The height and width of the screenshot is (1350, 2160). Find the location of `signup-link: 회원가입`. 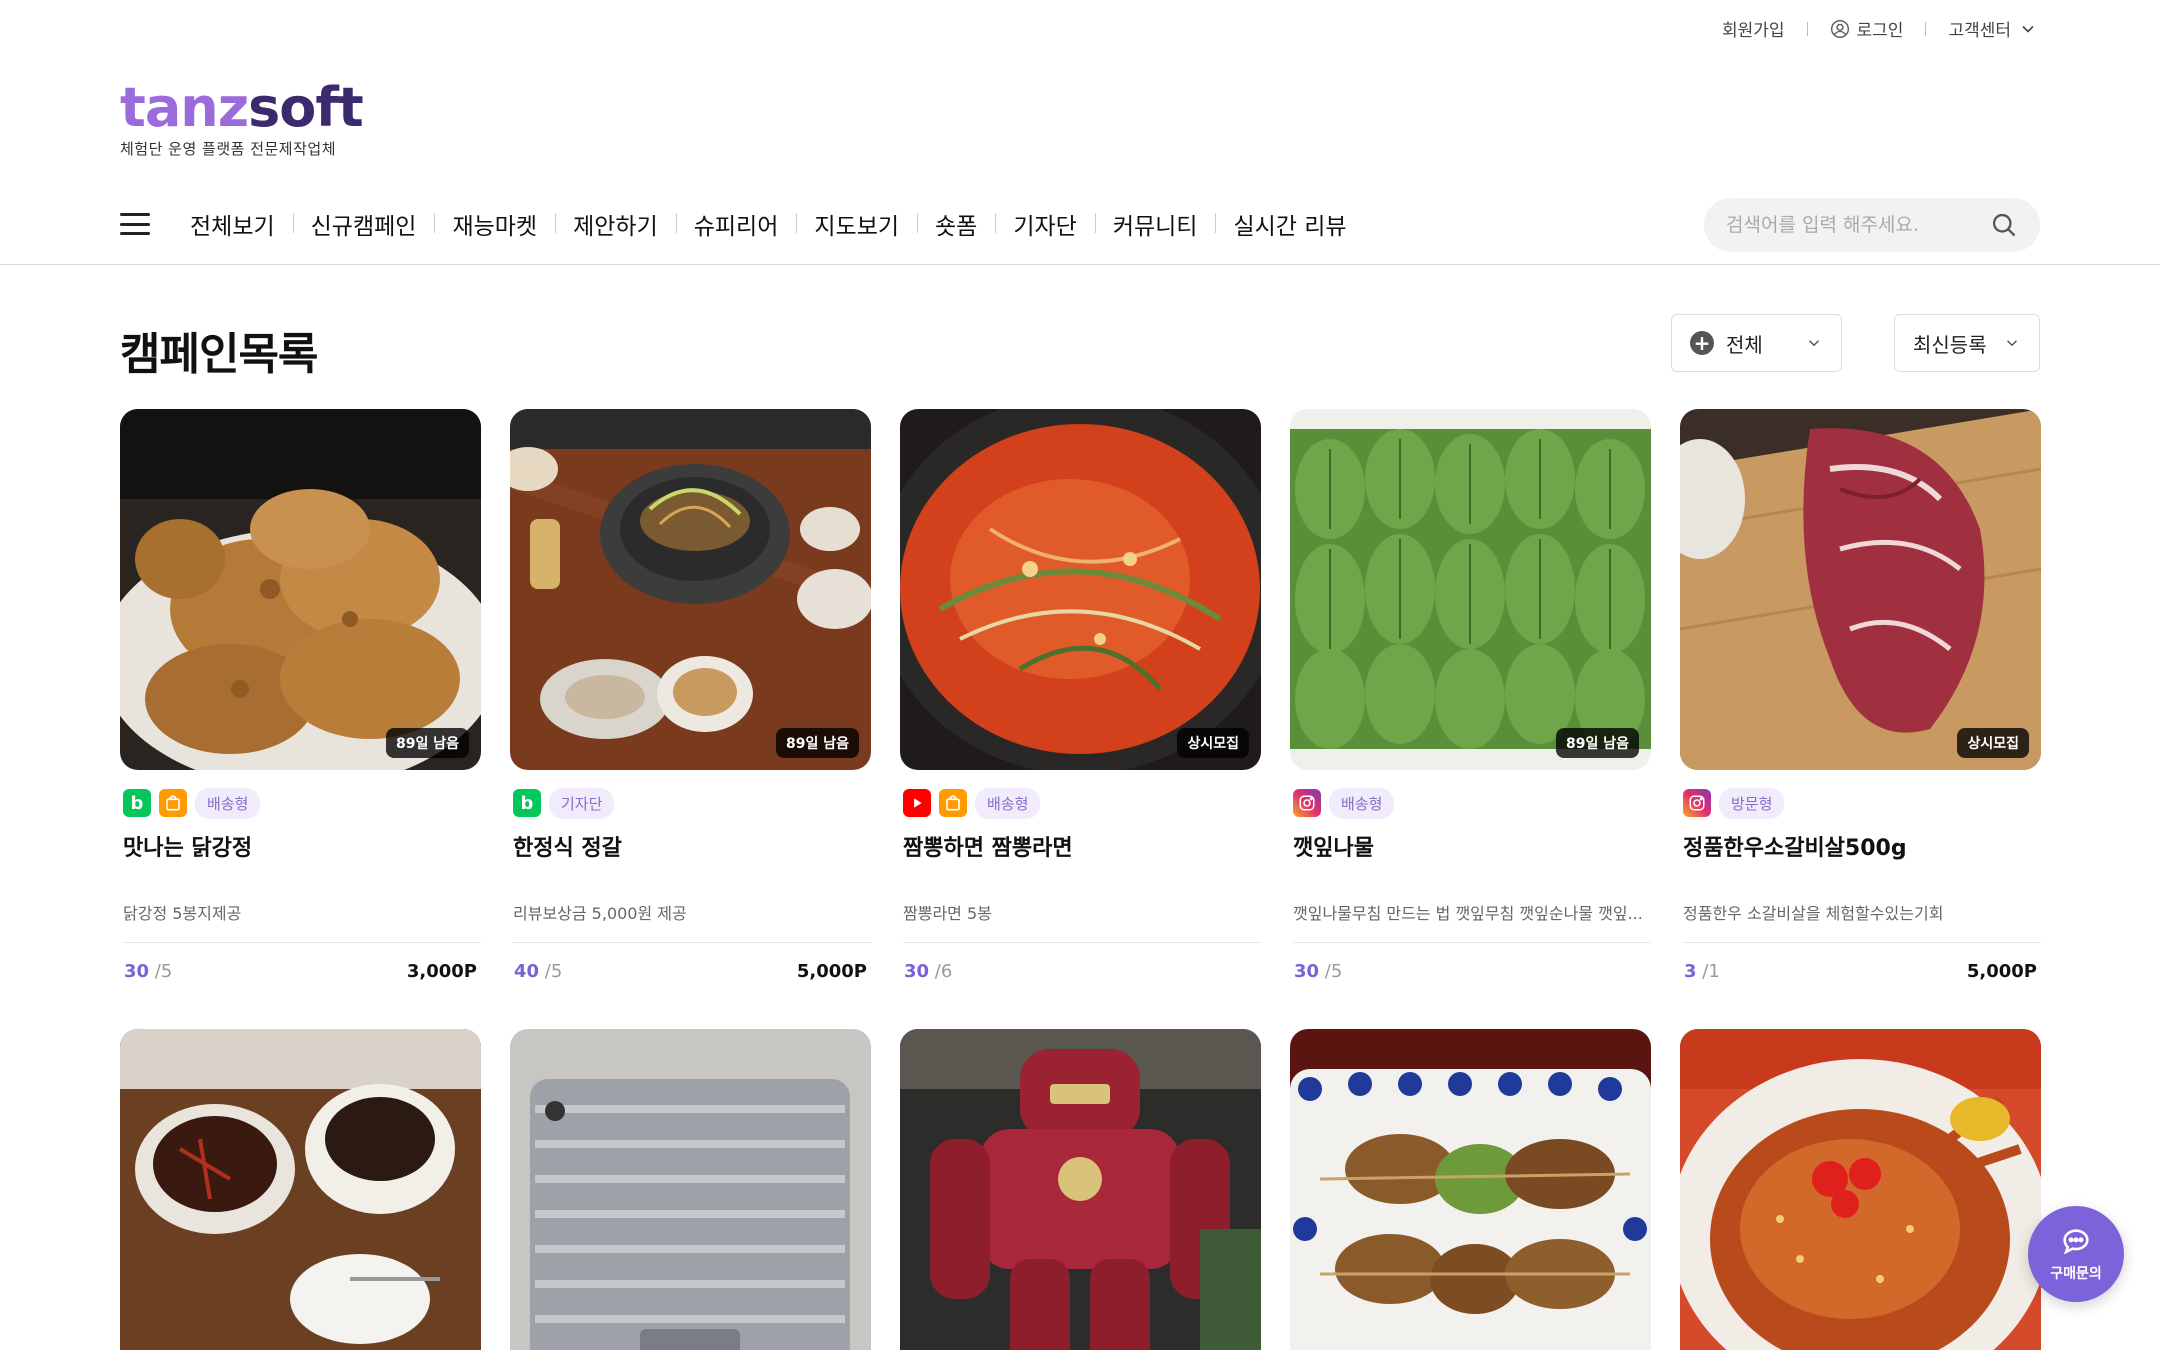

signup-link: 회원가입 is located at coordinates (1753, 28).